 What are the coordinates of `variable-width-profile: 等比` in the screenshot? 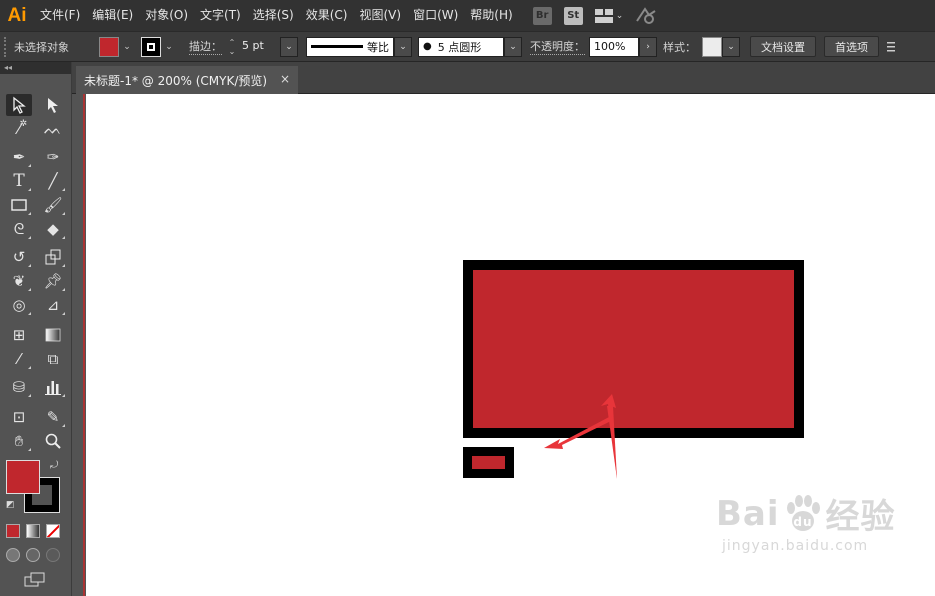 It's located at (350, 46).